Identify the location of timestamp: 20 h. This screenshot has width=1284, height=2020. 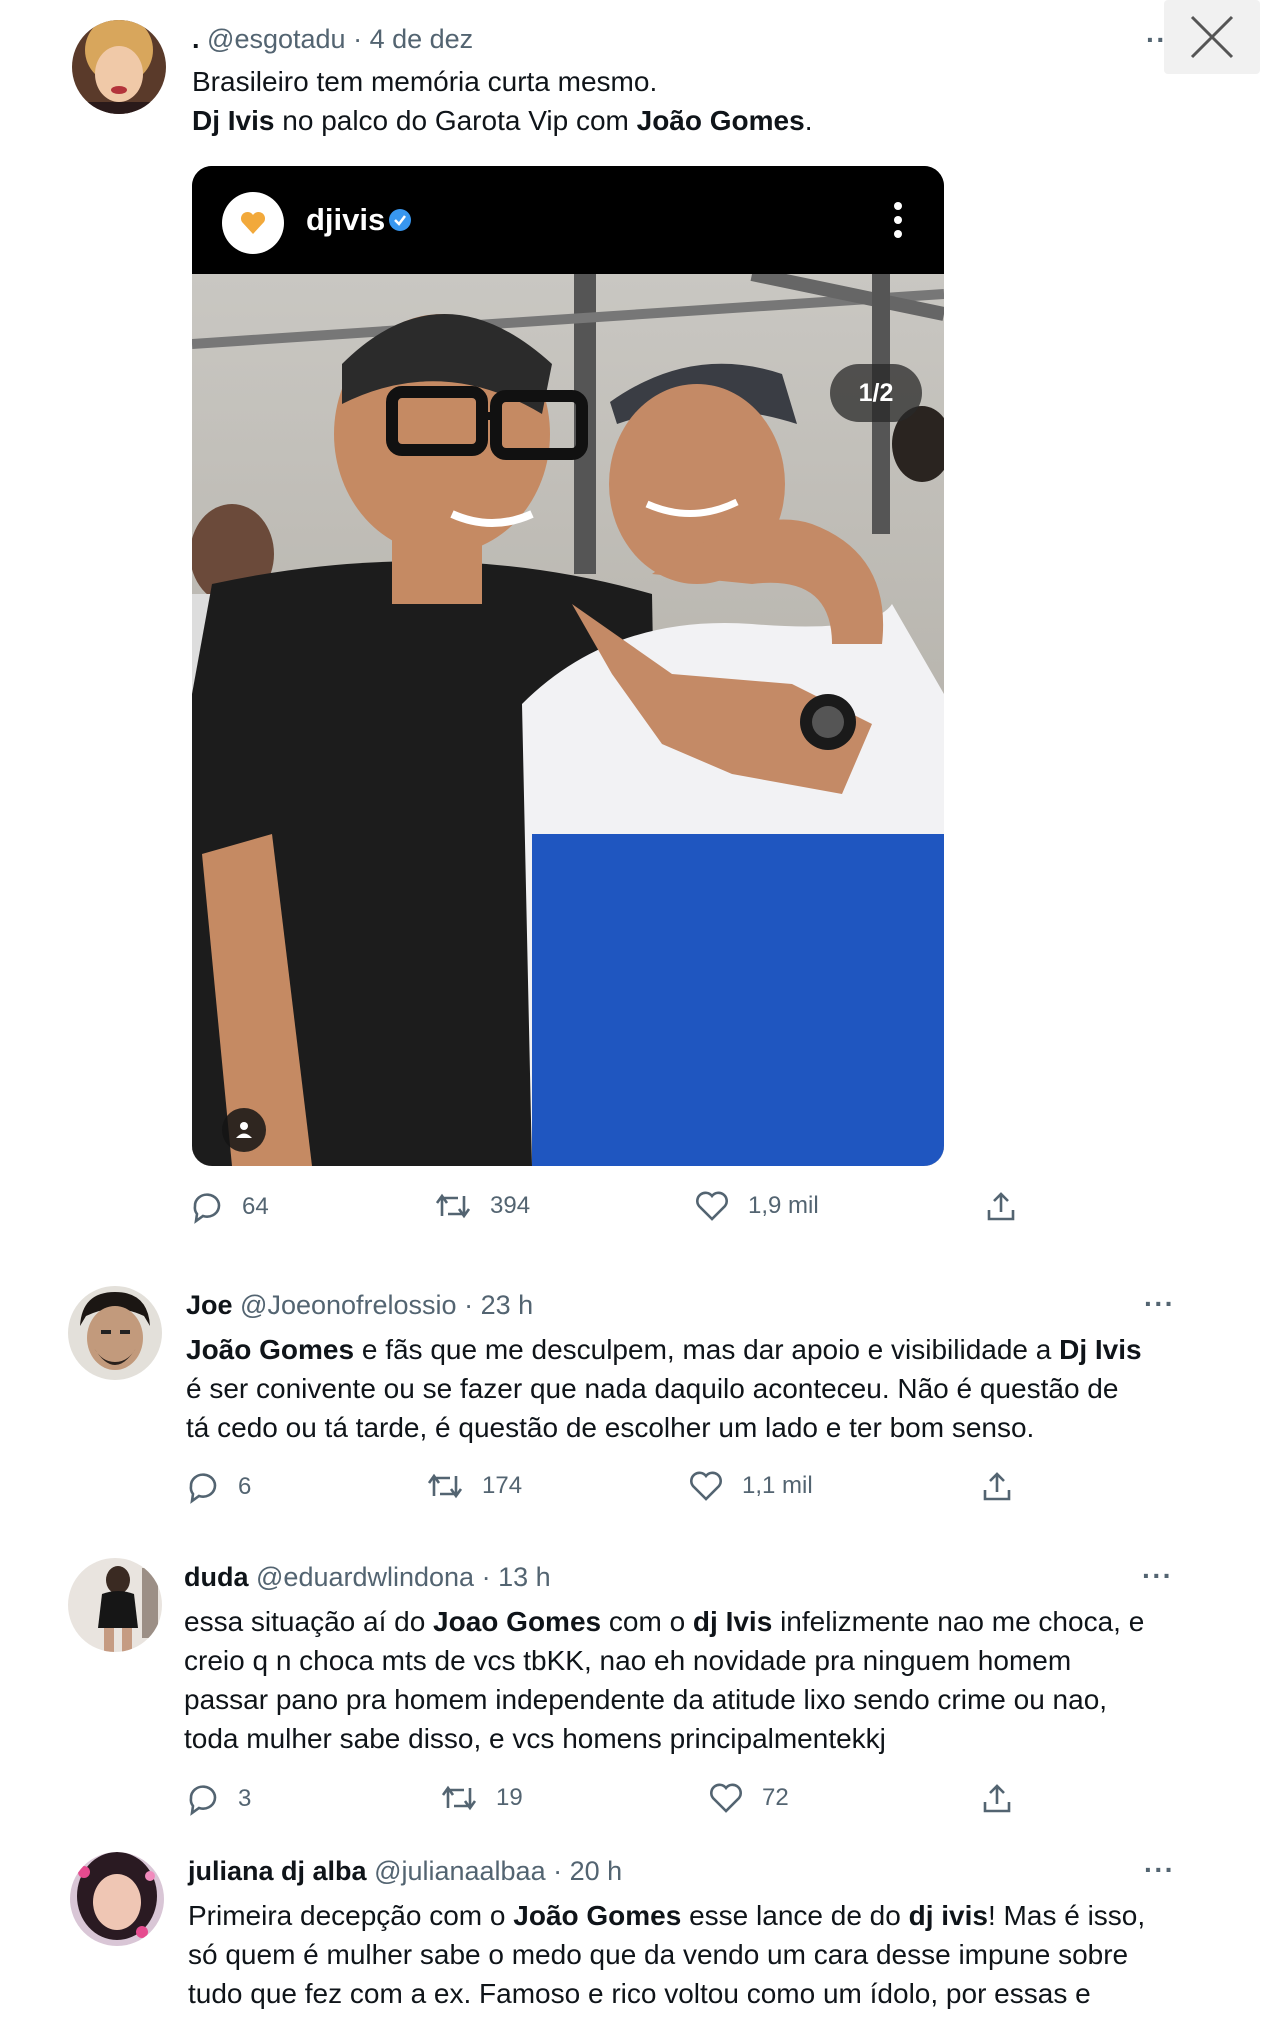
(596, 1871).